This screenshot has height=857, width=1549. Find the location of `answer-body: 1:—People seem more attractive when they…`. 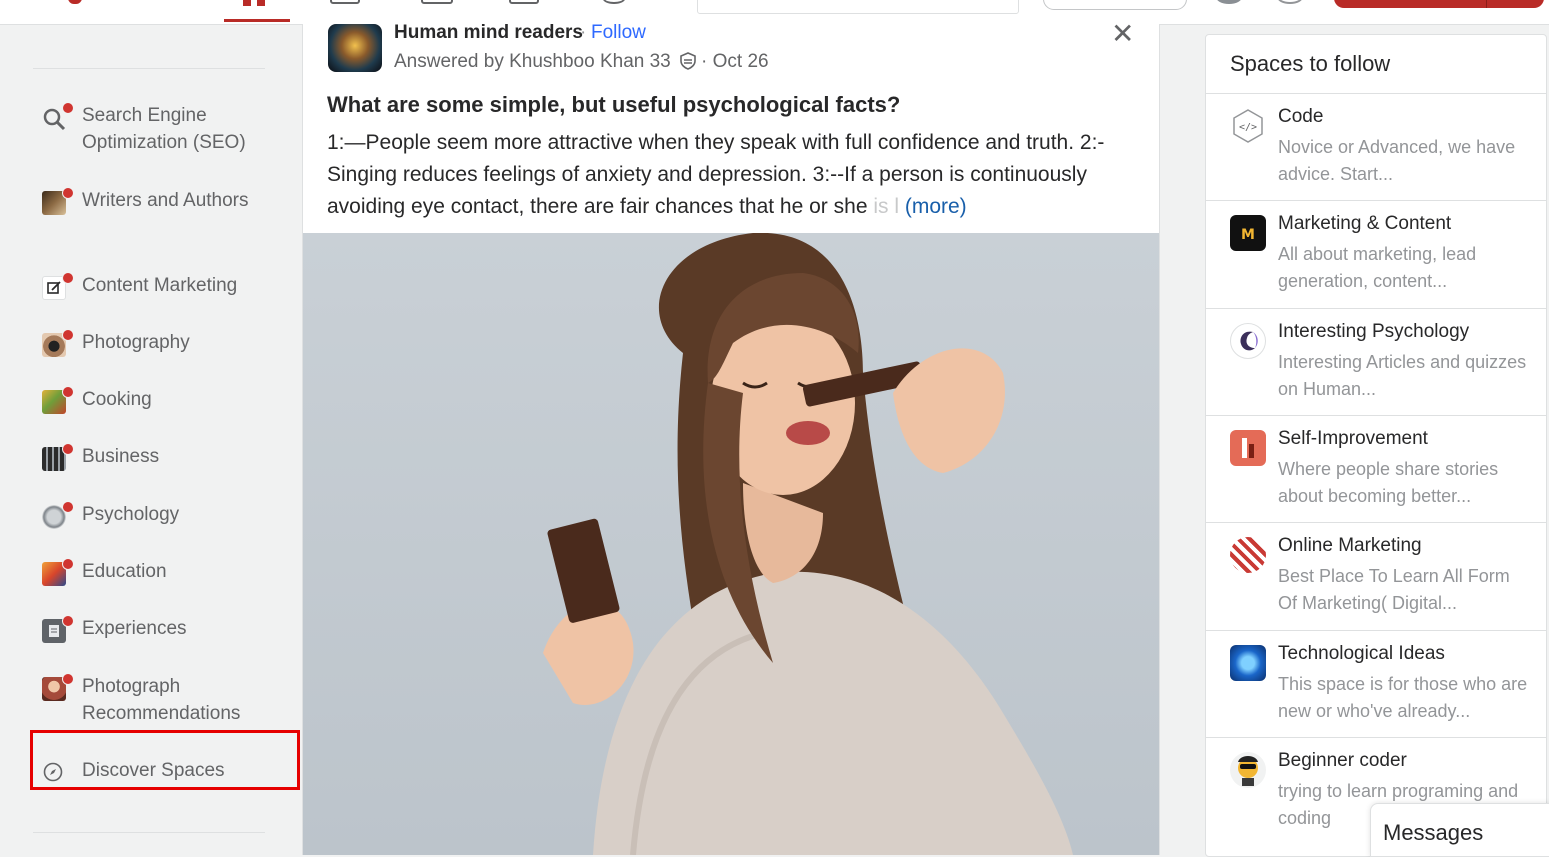

answer-body: 1:—People seem more attractive when they… is located at coordinates (716, 174).